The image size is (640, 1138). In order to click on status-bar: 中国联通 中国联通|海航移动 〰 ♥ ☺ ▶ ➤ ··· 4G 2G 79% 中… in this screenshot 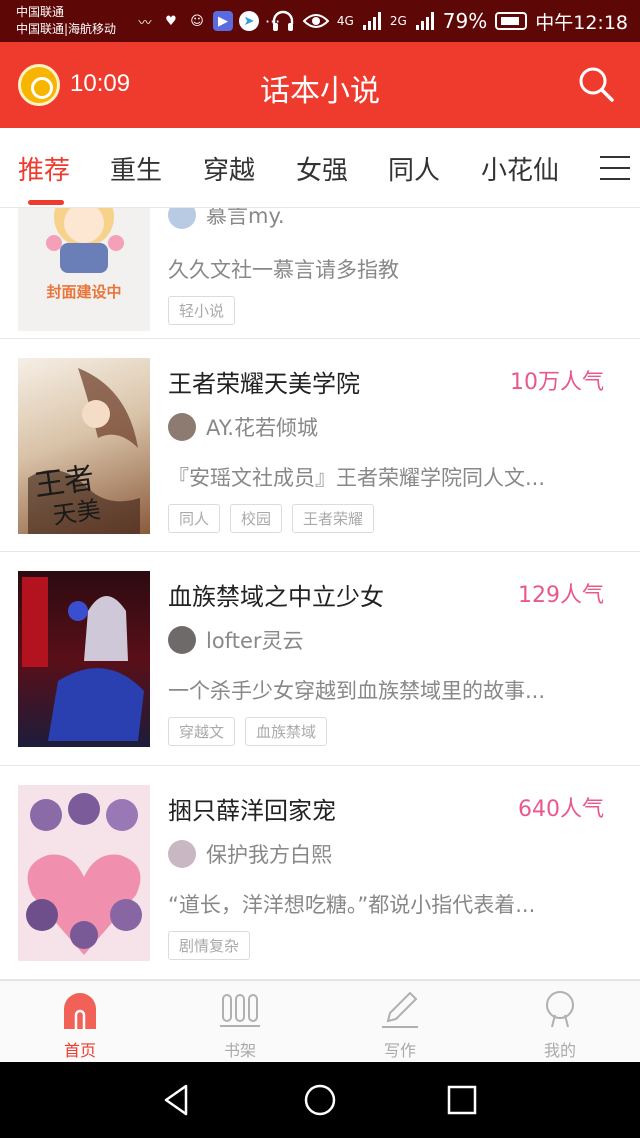, I will do `click(320, 21)`.